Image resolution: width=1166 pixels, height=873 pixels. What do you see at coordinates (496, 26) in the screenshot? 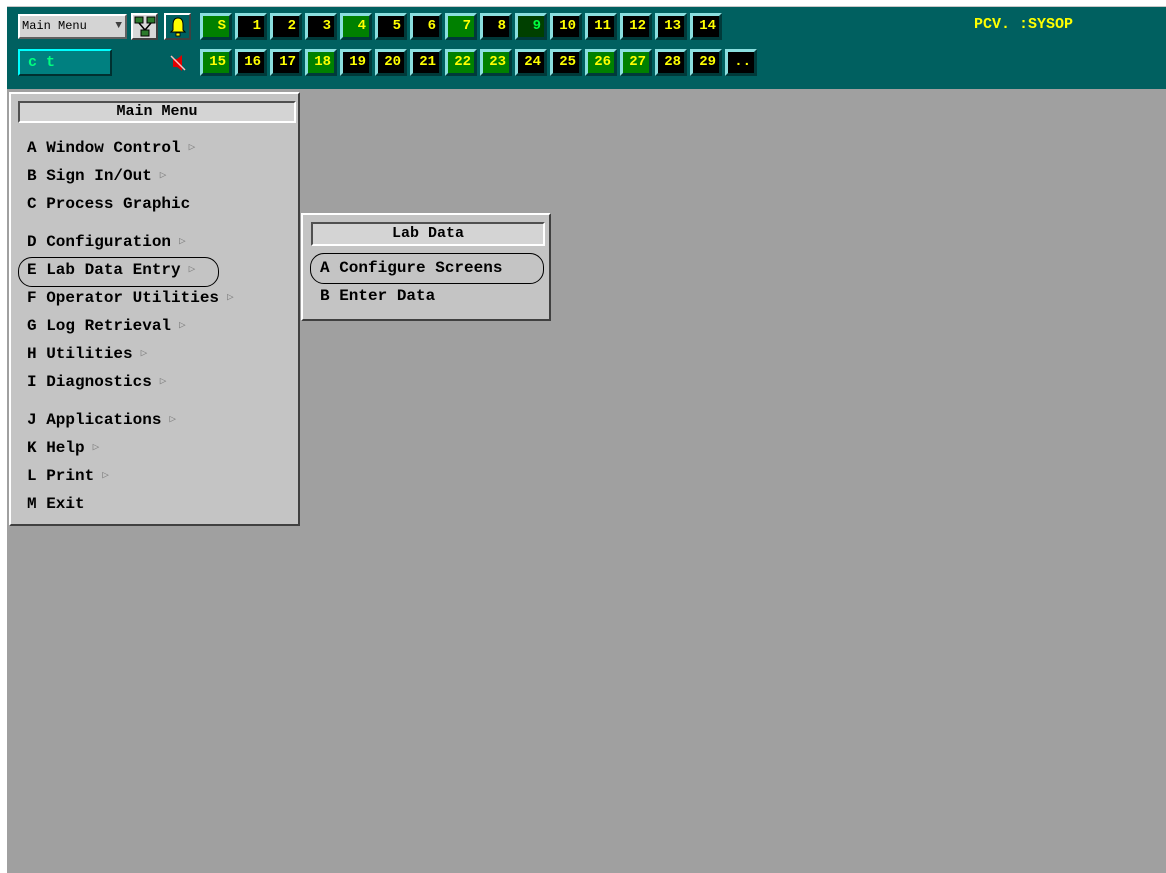
I see `display-button-8: 8` at bounding box center [496, 26].